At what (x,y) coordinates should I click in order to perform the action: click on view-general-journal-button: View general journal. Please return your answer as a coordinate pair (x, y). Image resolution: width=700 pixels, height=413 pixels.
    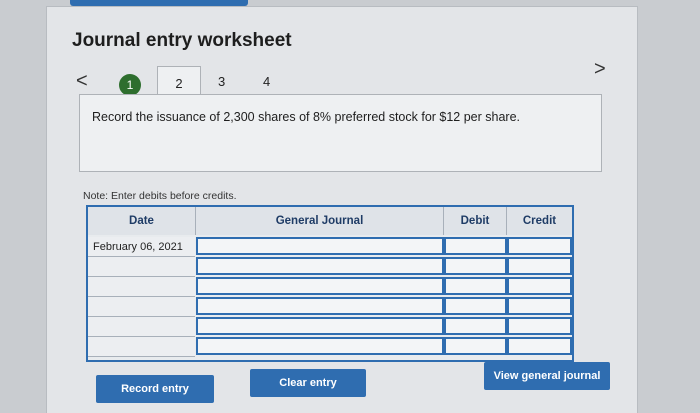
    Looking at the image, I should click on (547, 376).